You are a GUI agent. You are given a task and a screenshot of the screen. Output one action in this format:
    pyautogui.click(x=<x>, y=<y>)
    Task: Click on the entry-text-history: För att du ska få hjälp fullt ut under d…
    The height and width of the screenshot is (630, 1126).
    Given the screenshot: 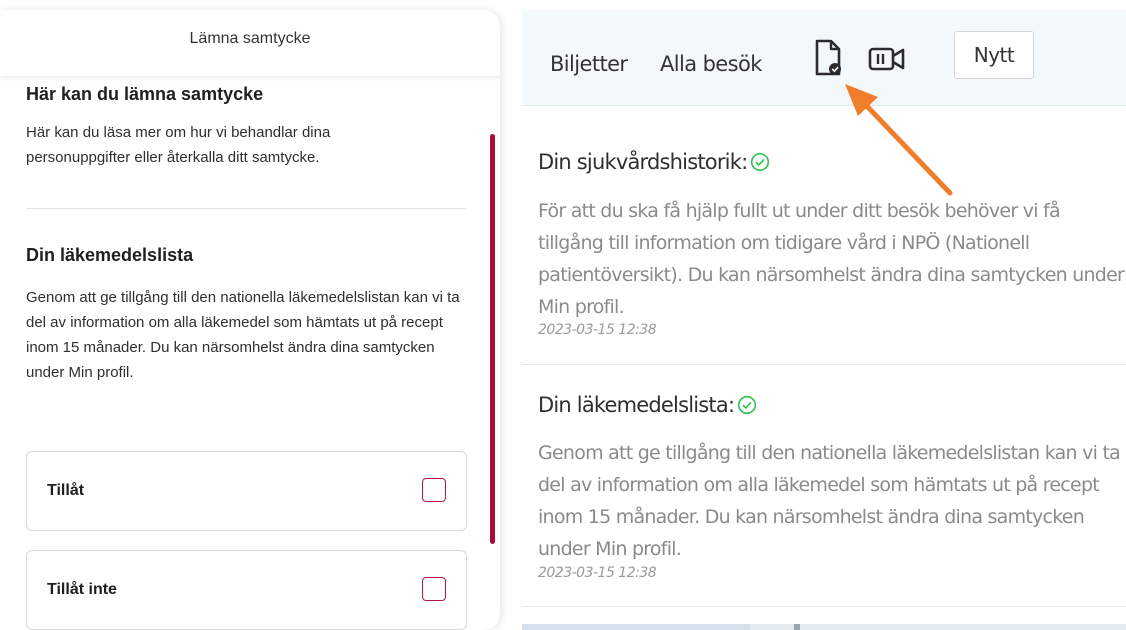 What is the action you would take?
    pyautogui.click(x=831, y=259)
    